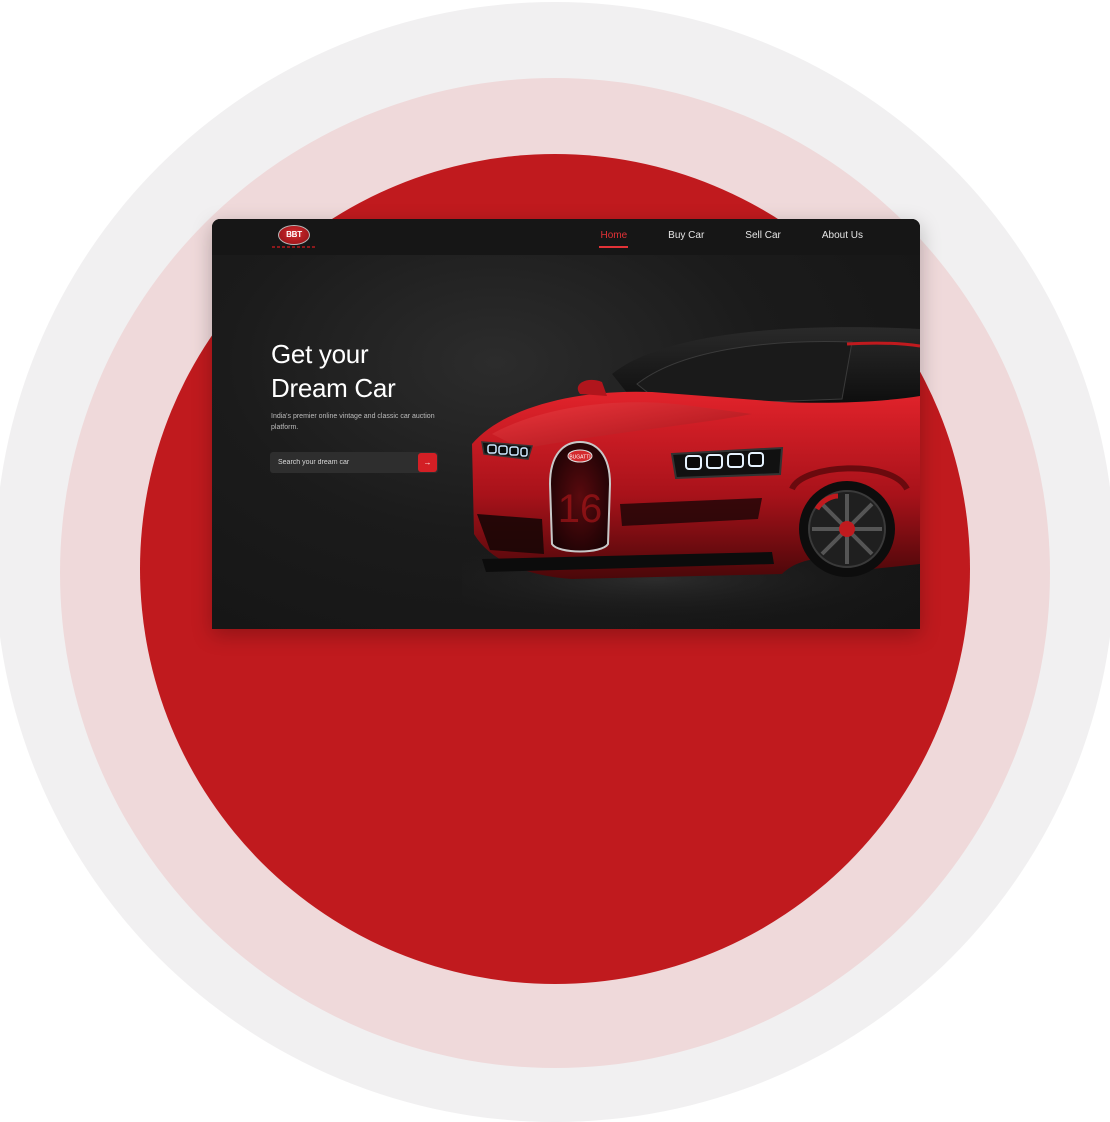 The image size is (1110, 1122). I want to click on navbar: BBT Home Buy Car Sell Car About Us, so click(566, 237).